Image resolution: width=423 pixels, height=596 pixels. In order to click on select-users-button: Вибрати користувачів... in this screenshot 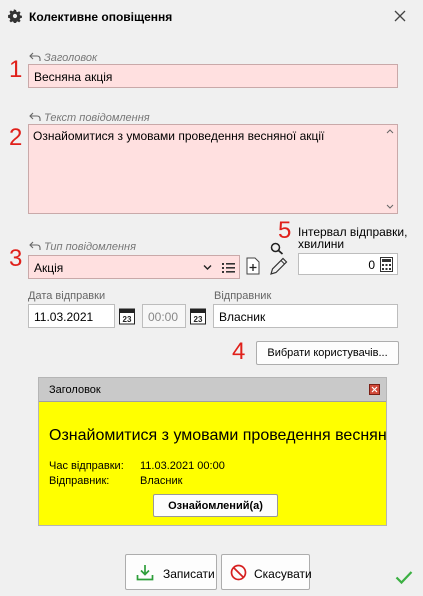, I will do `click(327, 353)`.